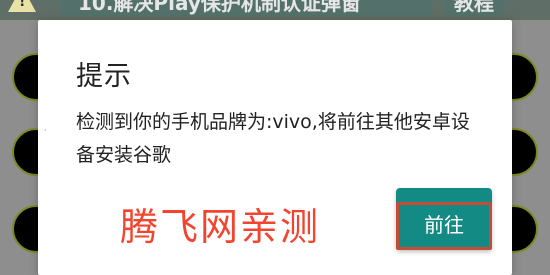  What do you see at coordinates (45, 130) in the screenshot?
I see `dialog-left-marker: ·` at bounding box center [45, 130].